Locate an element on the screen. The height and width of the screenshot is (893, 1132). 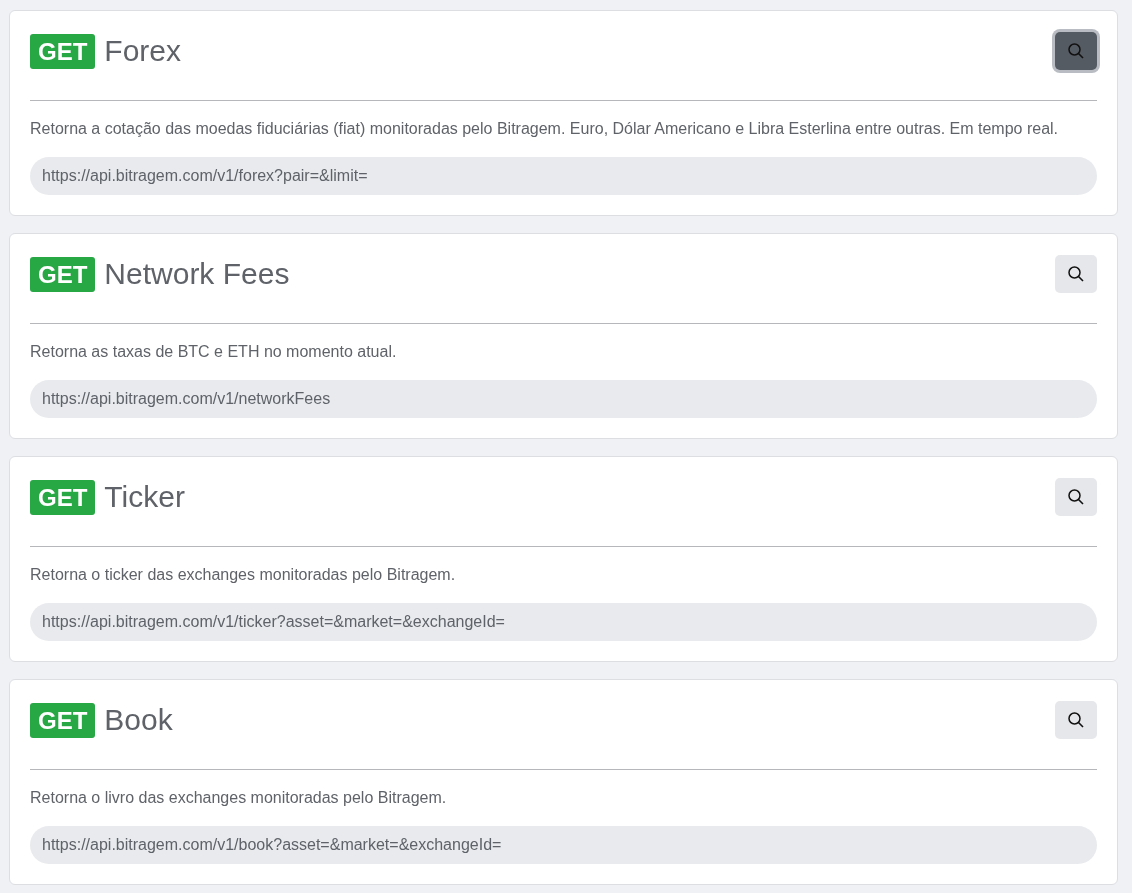
endpoint-title: Network Fees is located at coordinates (197, 274).